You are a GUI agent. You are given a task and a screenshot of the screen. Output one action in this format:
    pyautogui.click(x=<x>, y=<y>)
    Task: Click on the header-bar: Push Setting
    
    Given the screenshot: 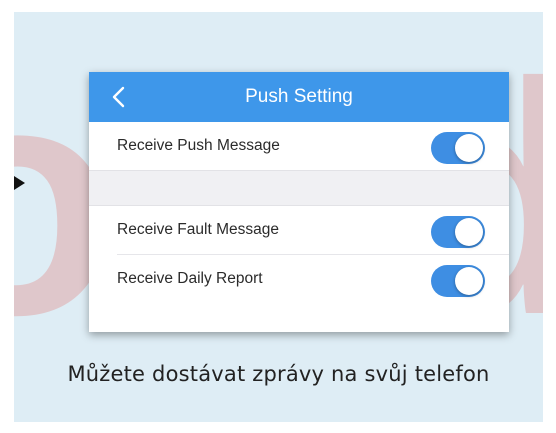 What is the action you would take?
    pyautogui.click(x=299, y=97)
    